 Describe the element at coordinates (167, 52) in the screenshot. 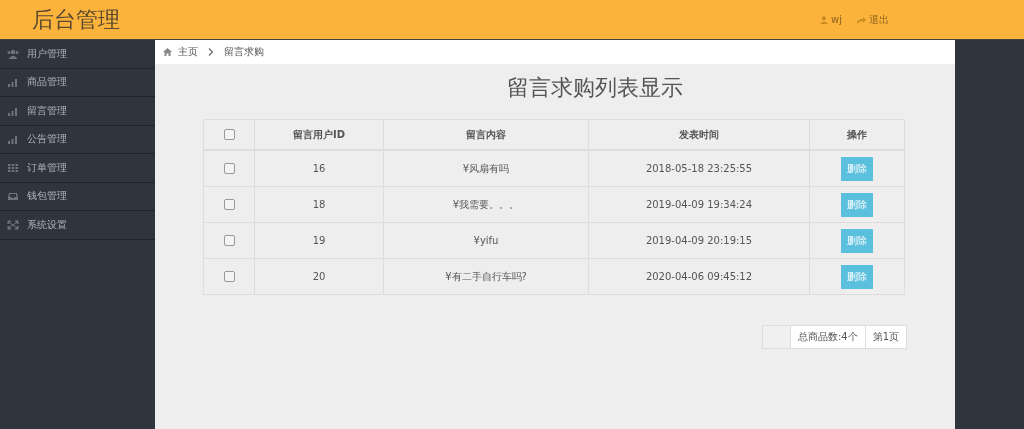

I see `home-icon` at that location.